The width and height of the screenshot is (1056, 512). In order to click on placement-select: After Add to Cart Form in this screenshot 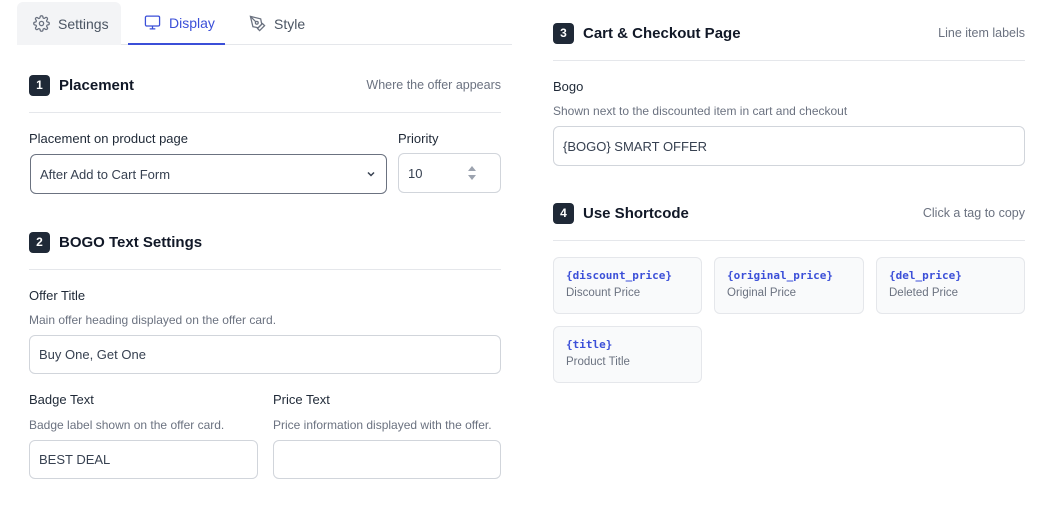, I will do `click(208, 174)`.